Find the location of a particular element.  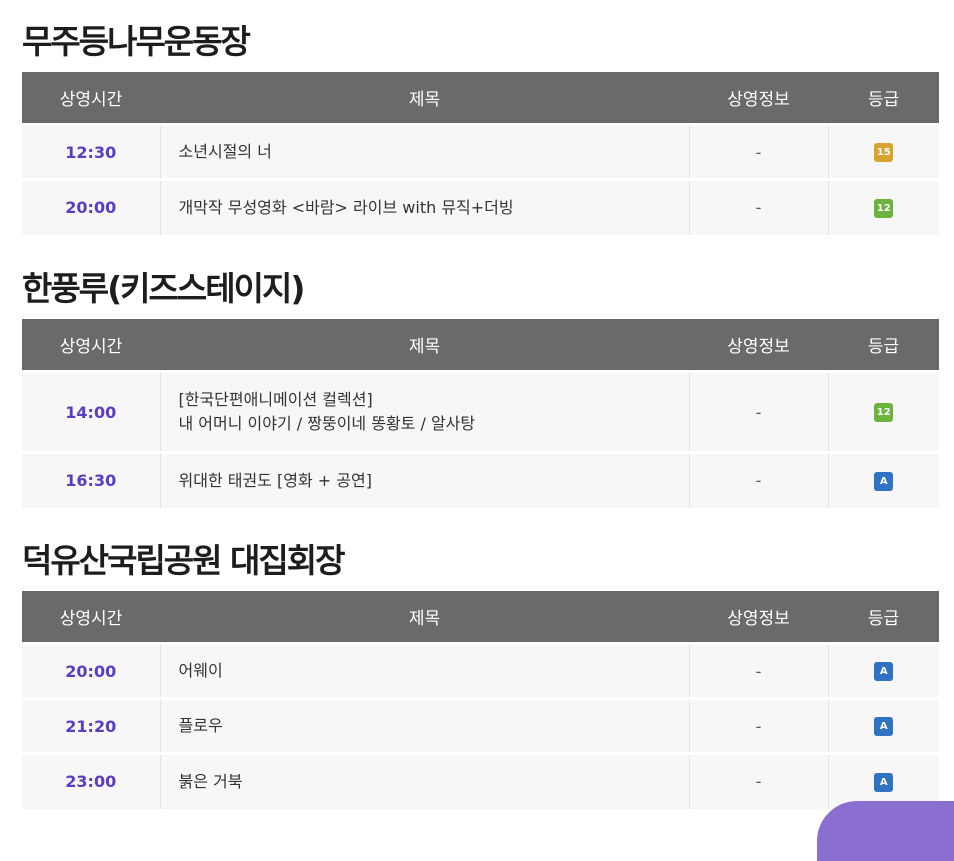

showtime: 12:30 is located at coordinates (91, 151).